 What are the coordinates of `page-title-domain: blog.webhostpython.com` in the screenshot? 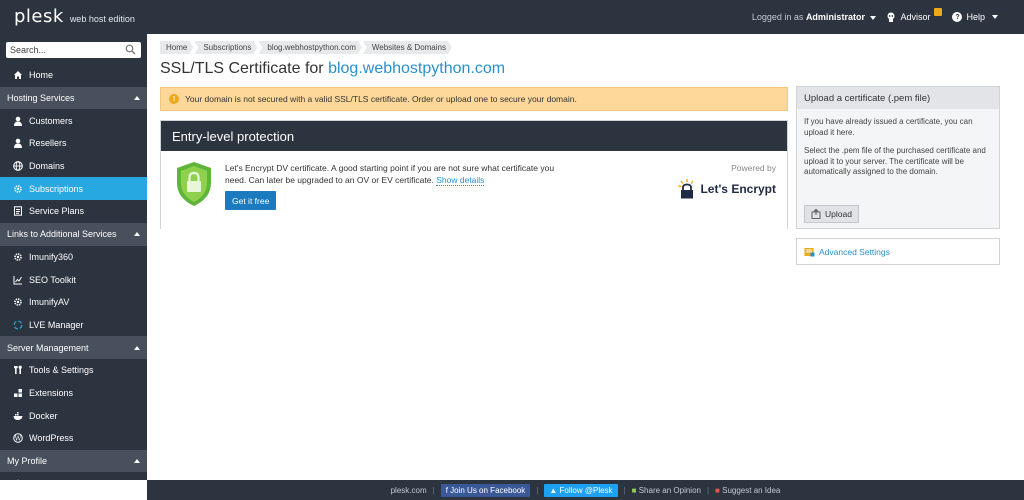 It's located at (416, 68).